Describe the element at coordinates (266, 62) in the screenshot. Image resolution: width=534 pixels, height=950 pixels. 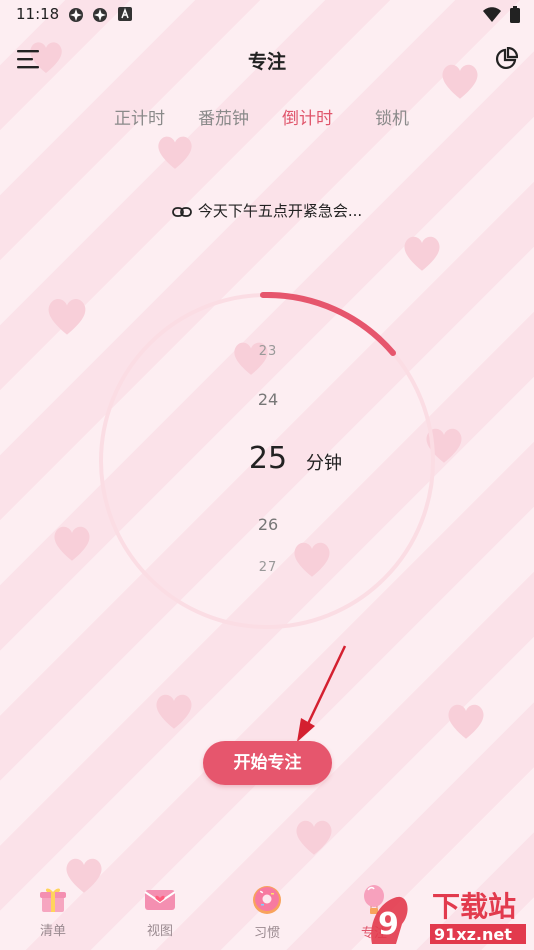
I see `page-title: 专注` at that location.